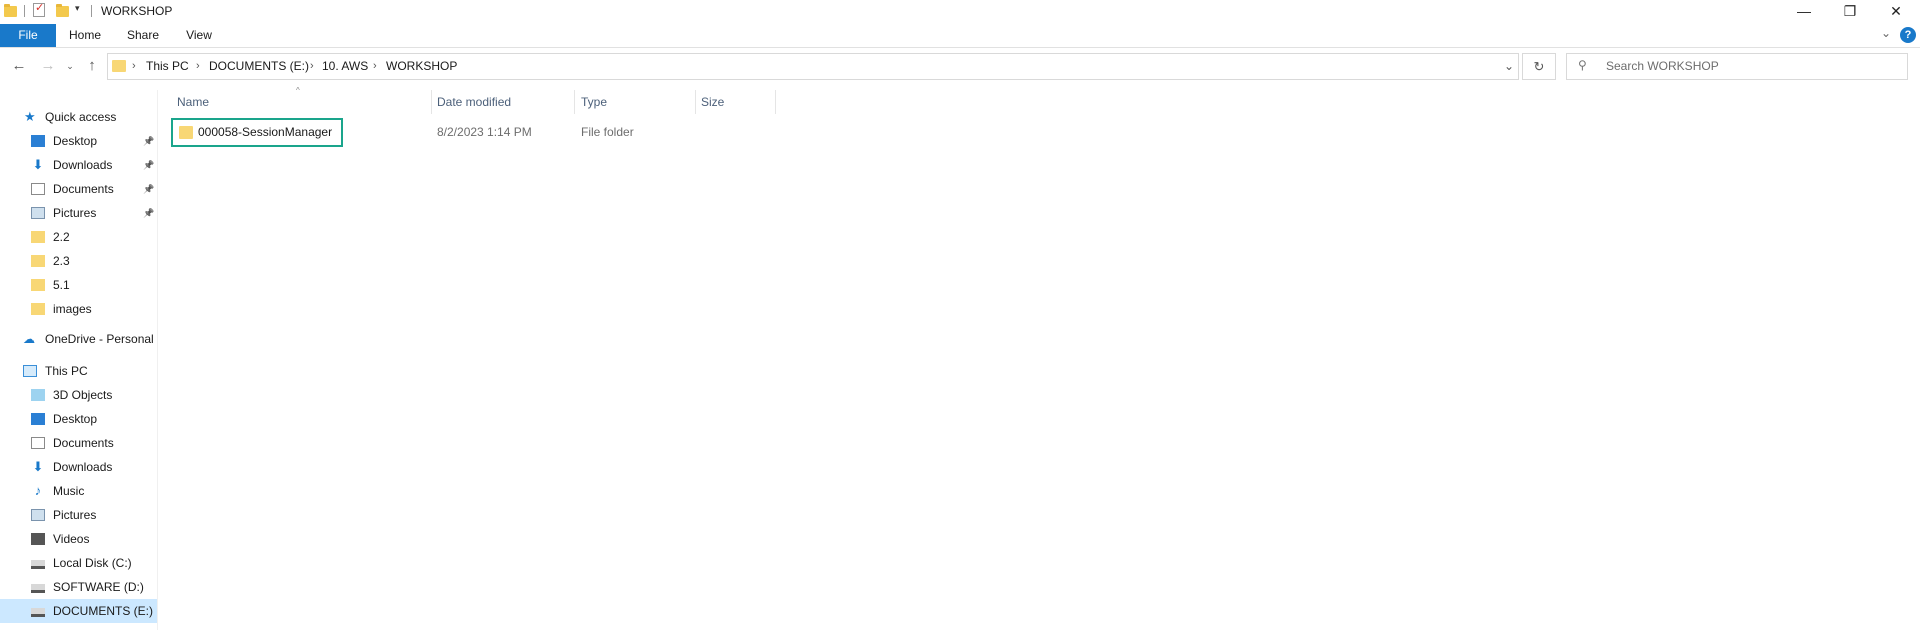  I want to click on nav-label: Desktop, so click(75, 141).